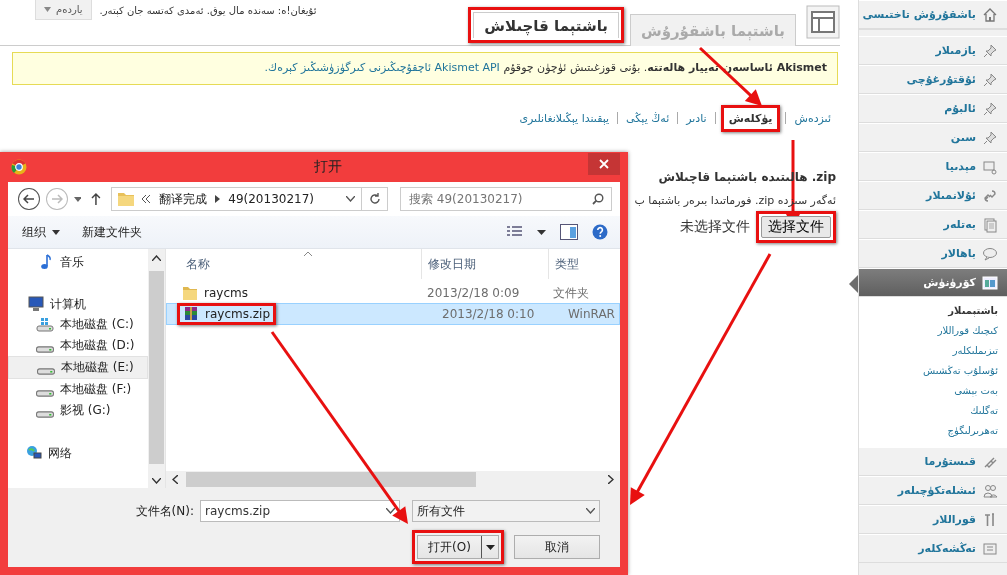 The height and width of the screenshot is (575, 1007). I want to click on tab: باشتېما قاچىلاش, so click(546, 25).